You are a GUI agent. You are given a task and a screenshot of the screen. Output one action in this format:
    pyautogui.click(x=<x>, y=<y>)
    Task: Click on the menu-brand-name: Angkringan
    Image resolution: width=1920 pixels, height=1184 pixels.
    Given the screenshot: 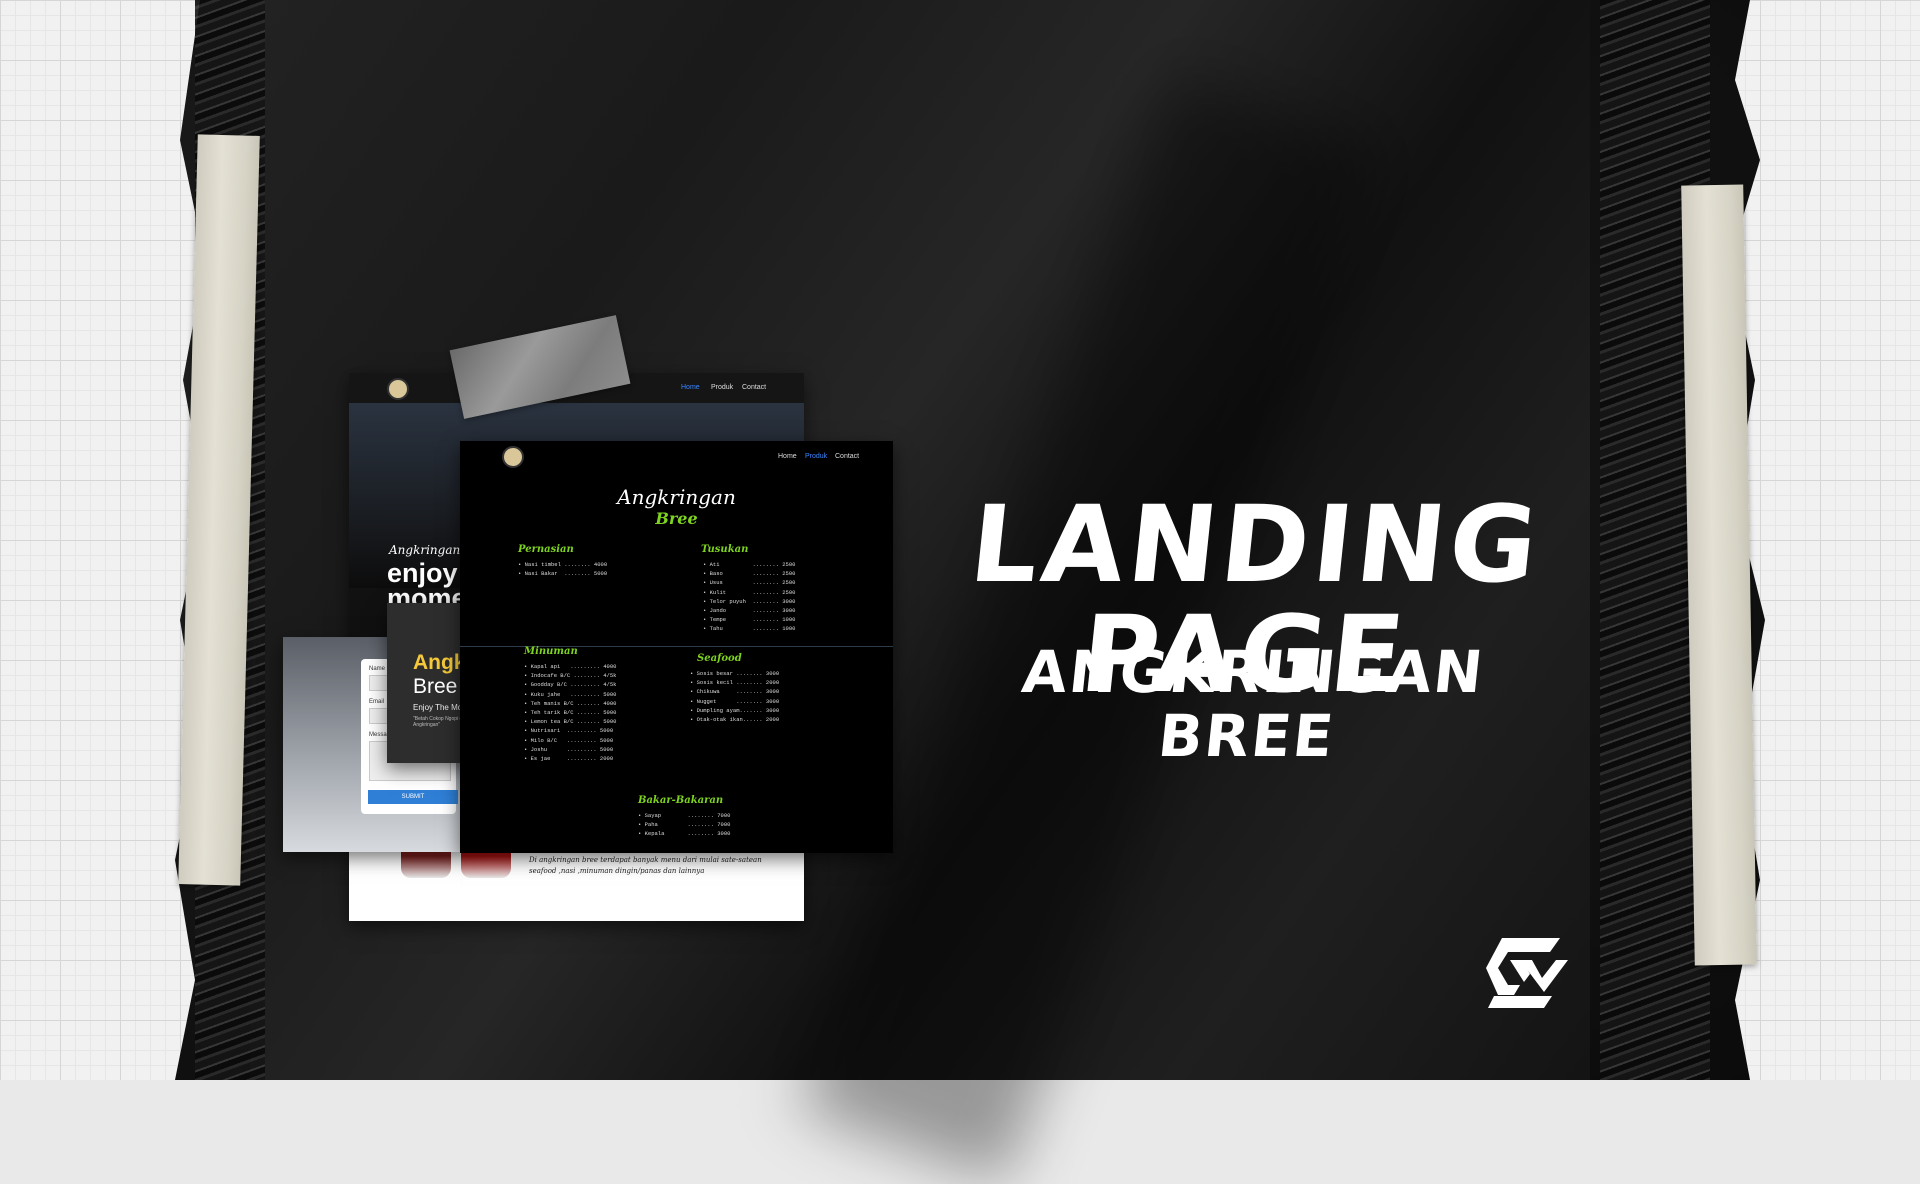 What is the action you would take?
    pyautogui.click(x=676, y=497)
    